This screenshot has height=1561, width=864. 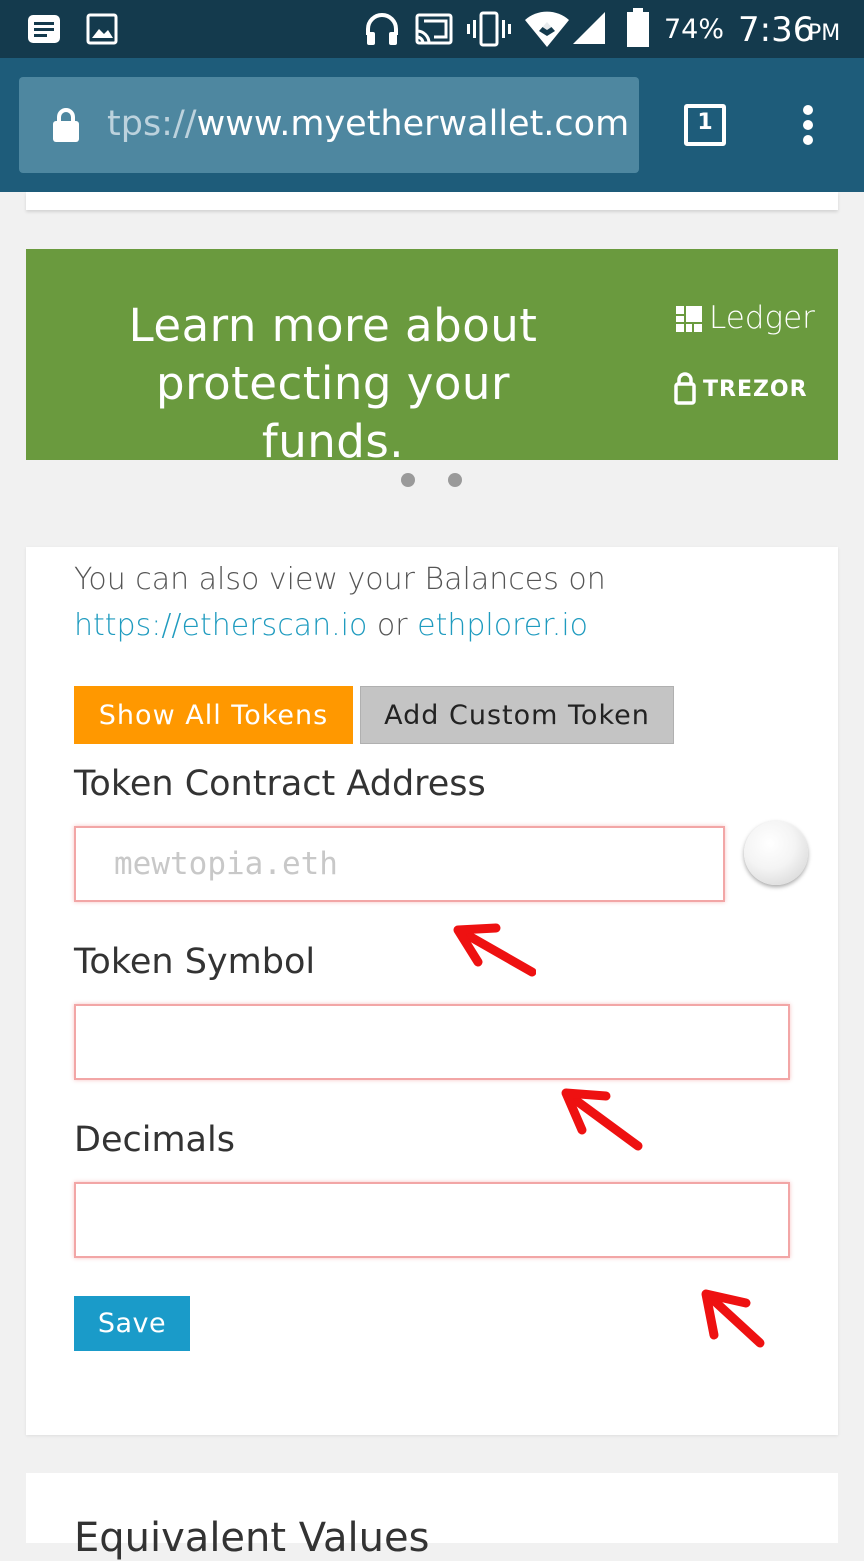 What do you see at coordinates (195, 962) in the screenshot?
I see `token-symbol-label: Token Symbol` at bounding box center [195, 962].